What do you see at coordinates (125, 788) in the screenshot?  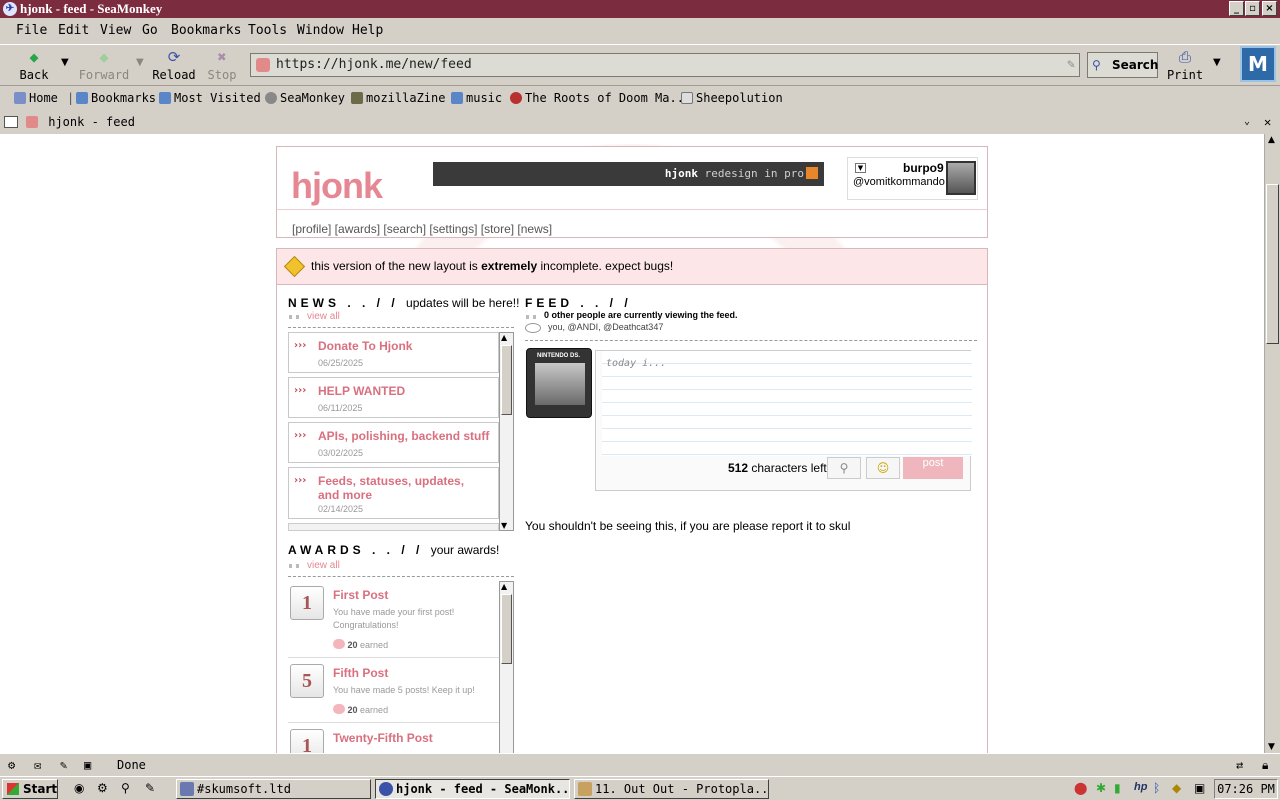 I see `quicklaunch-search-icon: ⚲` at bounding box center [125, 788].